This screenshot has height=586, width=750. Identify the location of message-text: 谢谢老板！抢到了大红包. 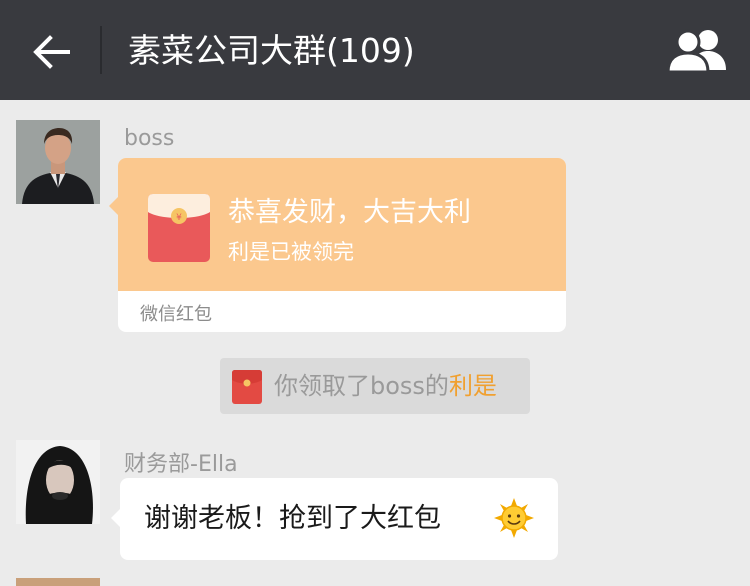
(292, 518).